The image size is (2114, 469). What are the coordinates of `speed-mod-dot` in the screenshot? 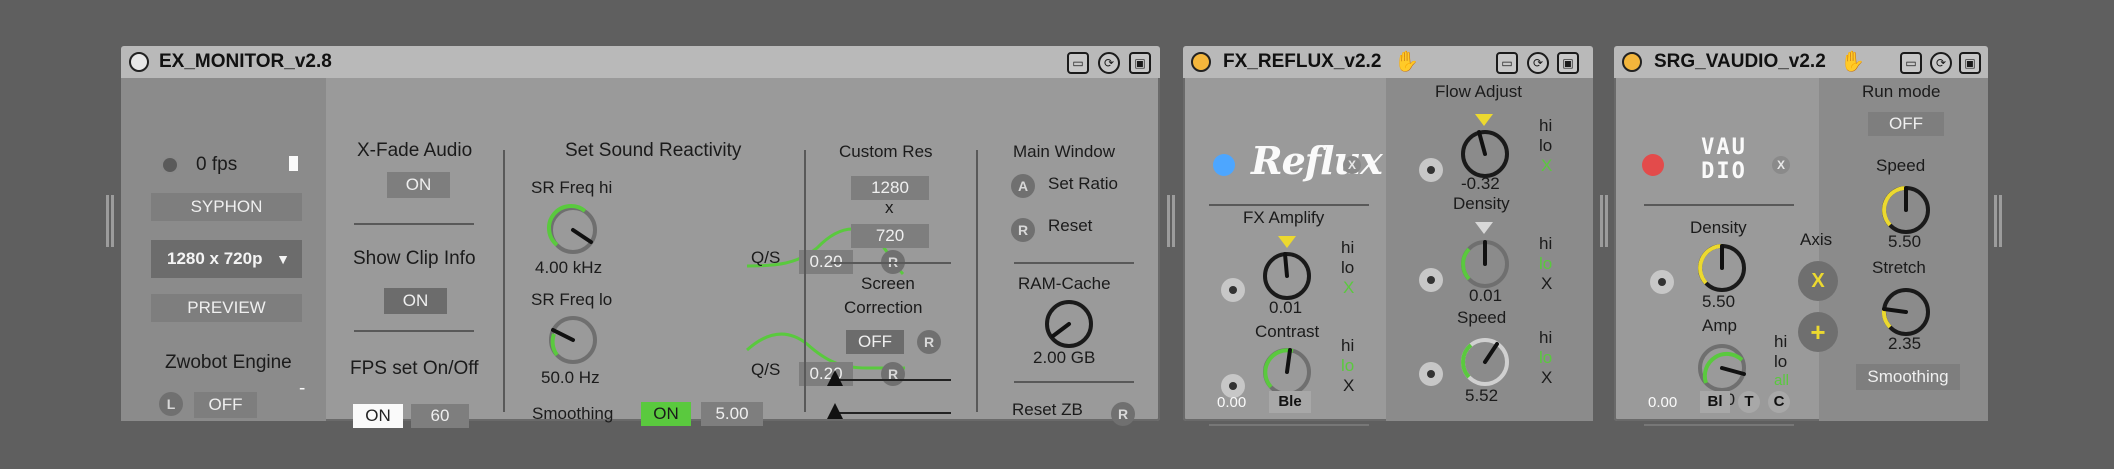 It's located at (1431, 374).